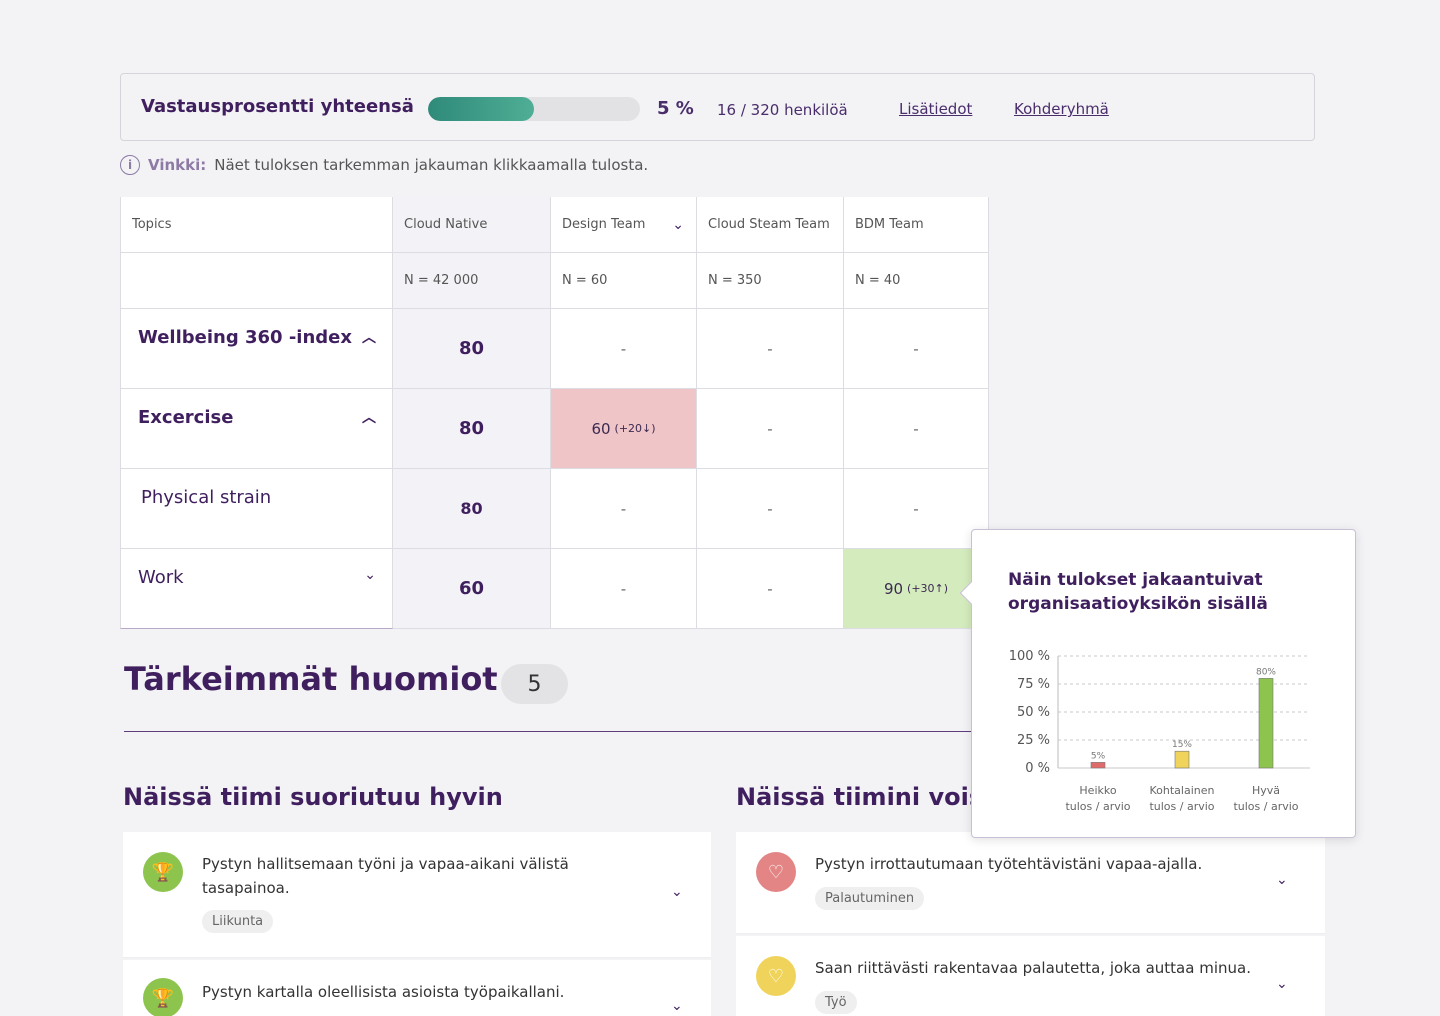  Describe the element at coordinates (152, 224) in the screenshot. I see `topics-header-label: Topics` at that location.